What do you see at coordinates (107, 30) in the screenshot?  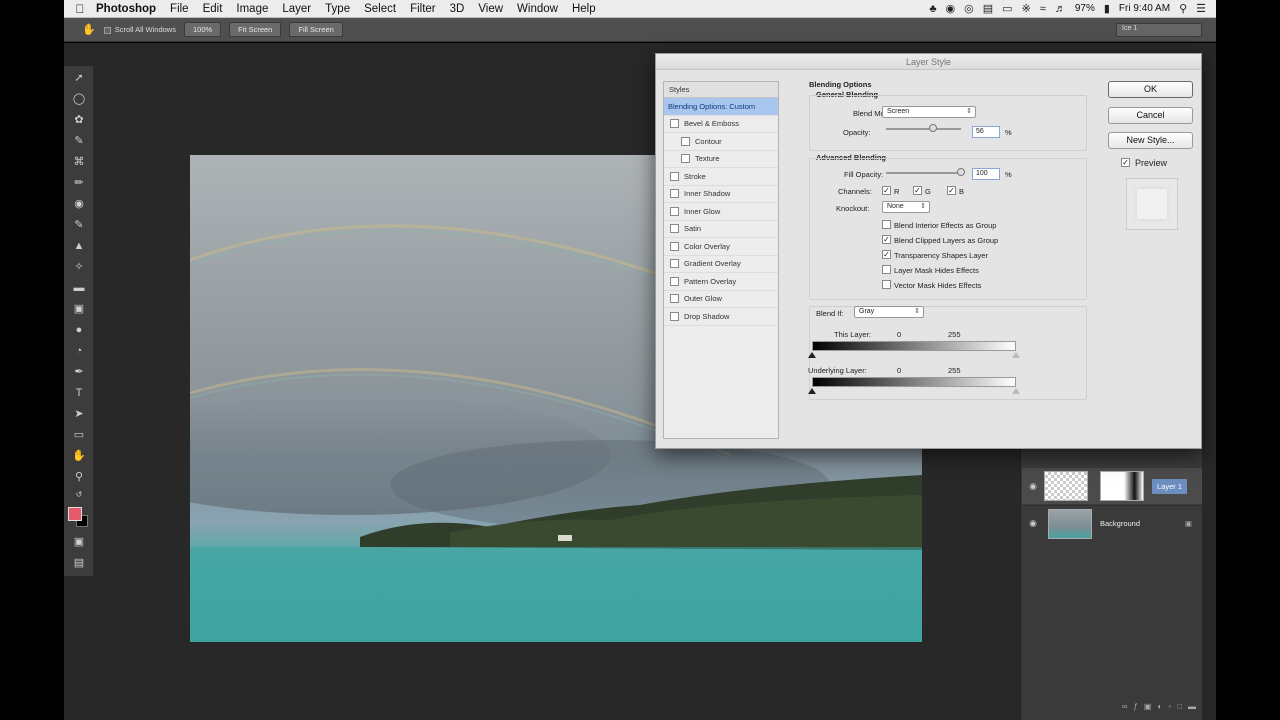 I see `scroll-all-checkbox` at bounding box center [107, 30].